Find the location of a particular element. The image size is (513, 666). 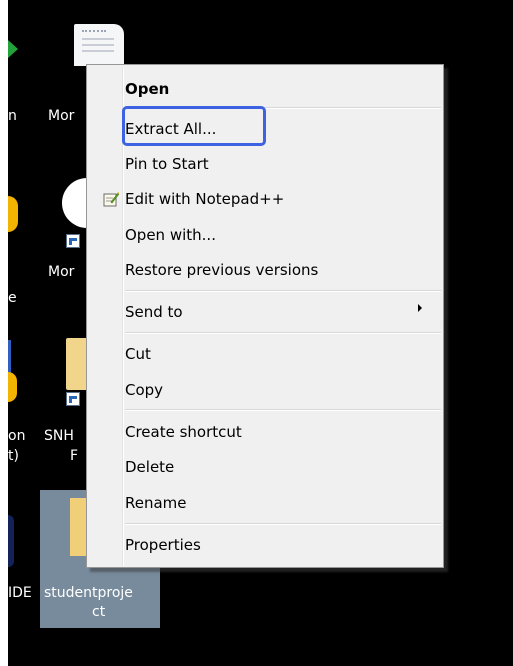

menu-item-properties: Properties is located at coordinates (163, 545).